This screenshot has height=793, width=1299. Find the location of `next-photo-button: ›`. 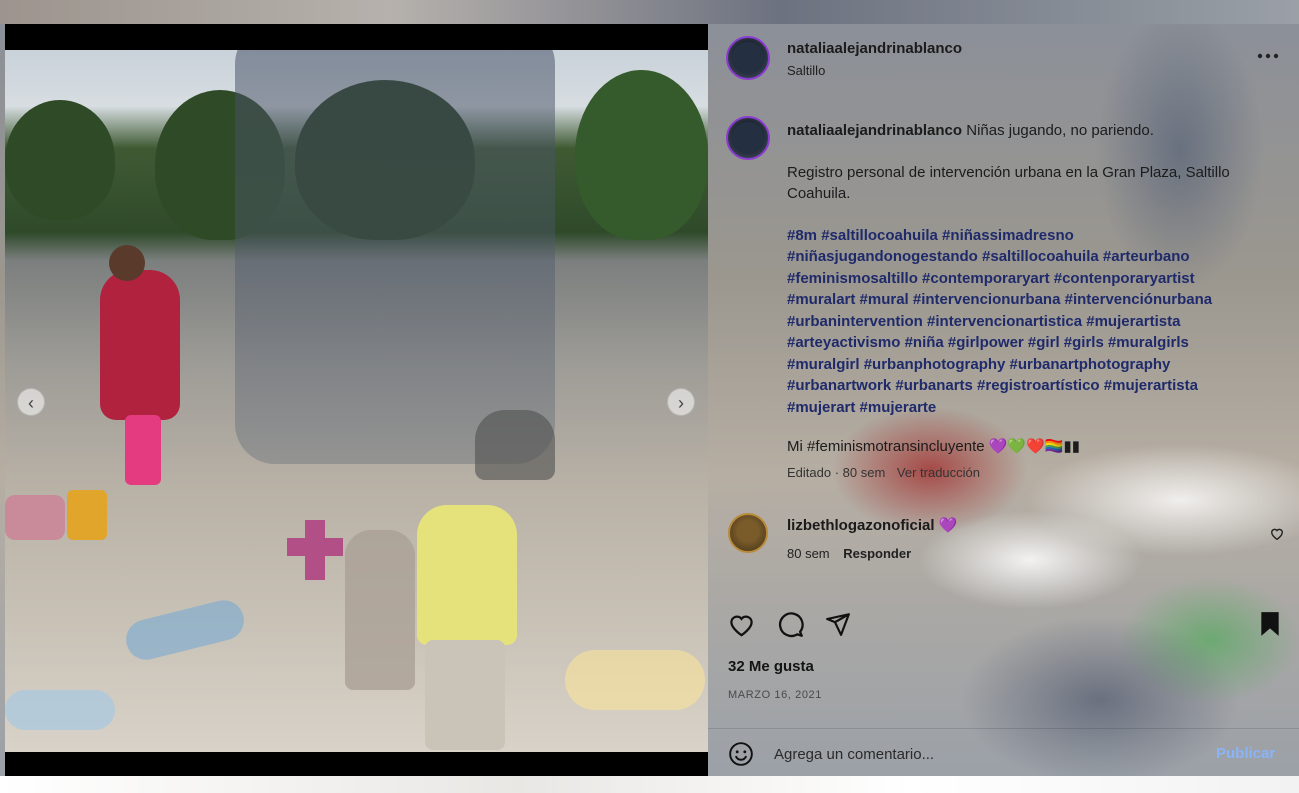

next-photo-button: › is located at coordinates (681, 402).